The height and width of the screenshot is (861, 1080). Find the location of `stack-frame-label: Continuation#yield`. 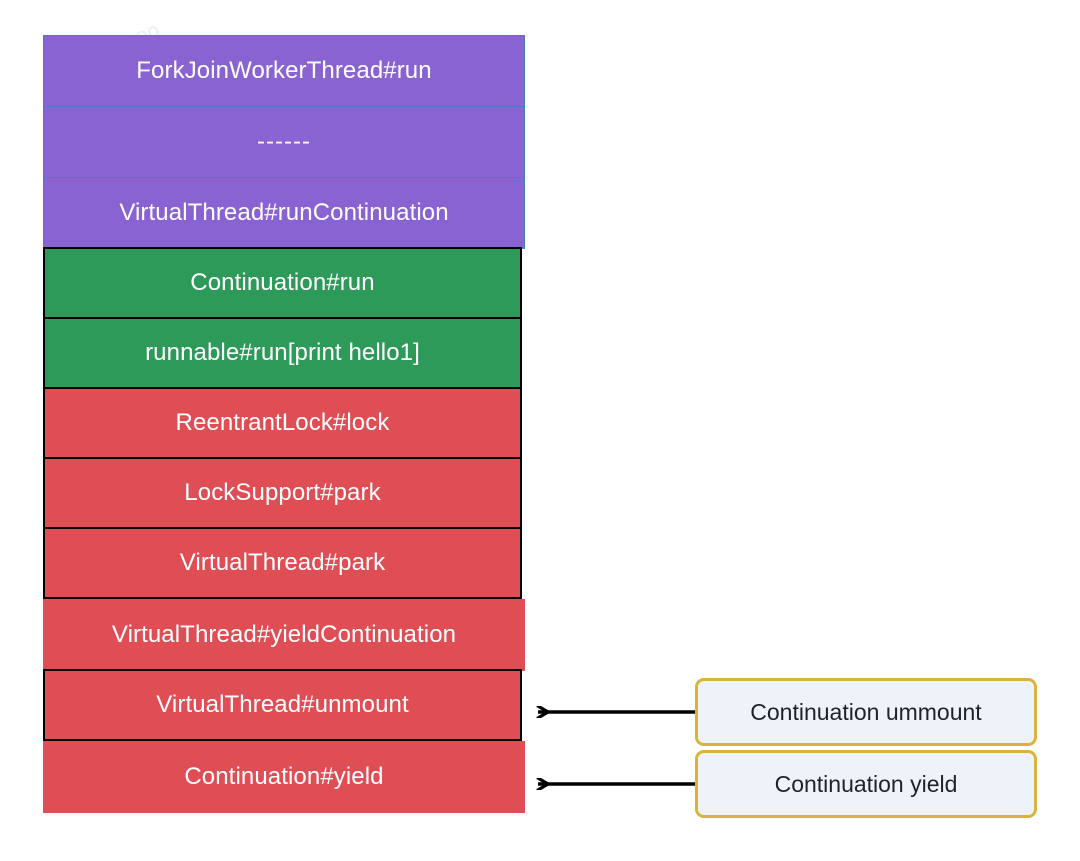

stack-frame-label: Continuation#yield is located at coordinates (284, 776).